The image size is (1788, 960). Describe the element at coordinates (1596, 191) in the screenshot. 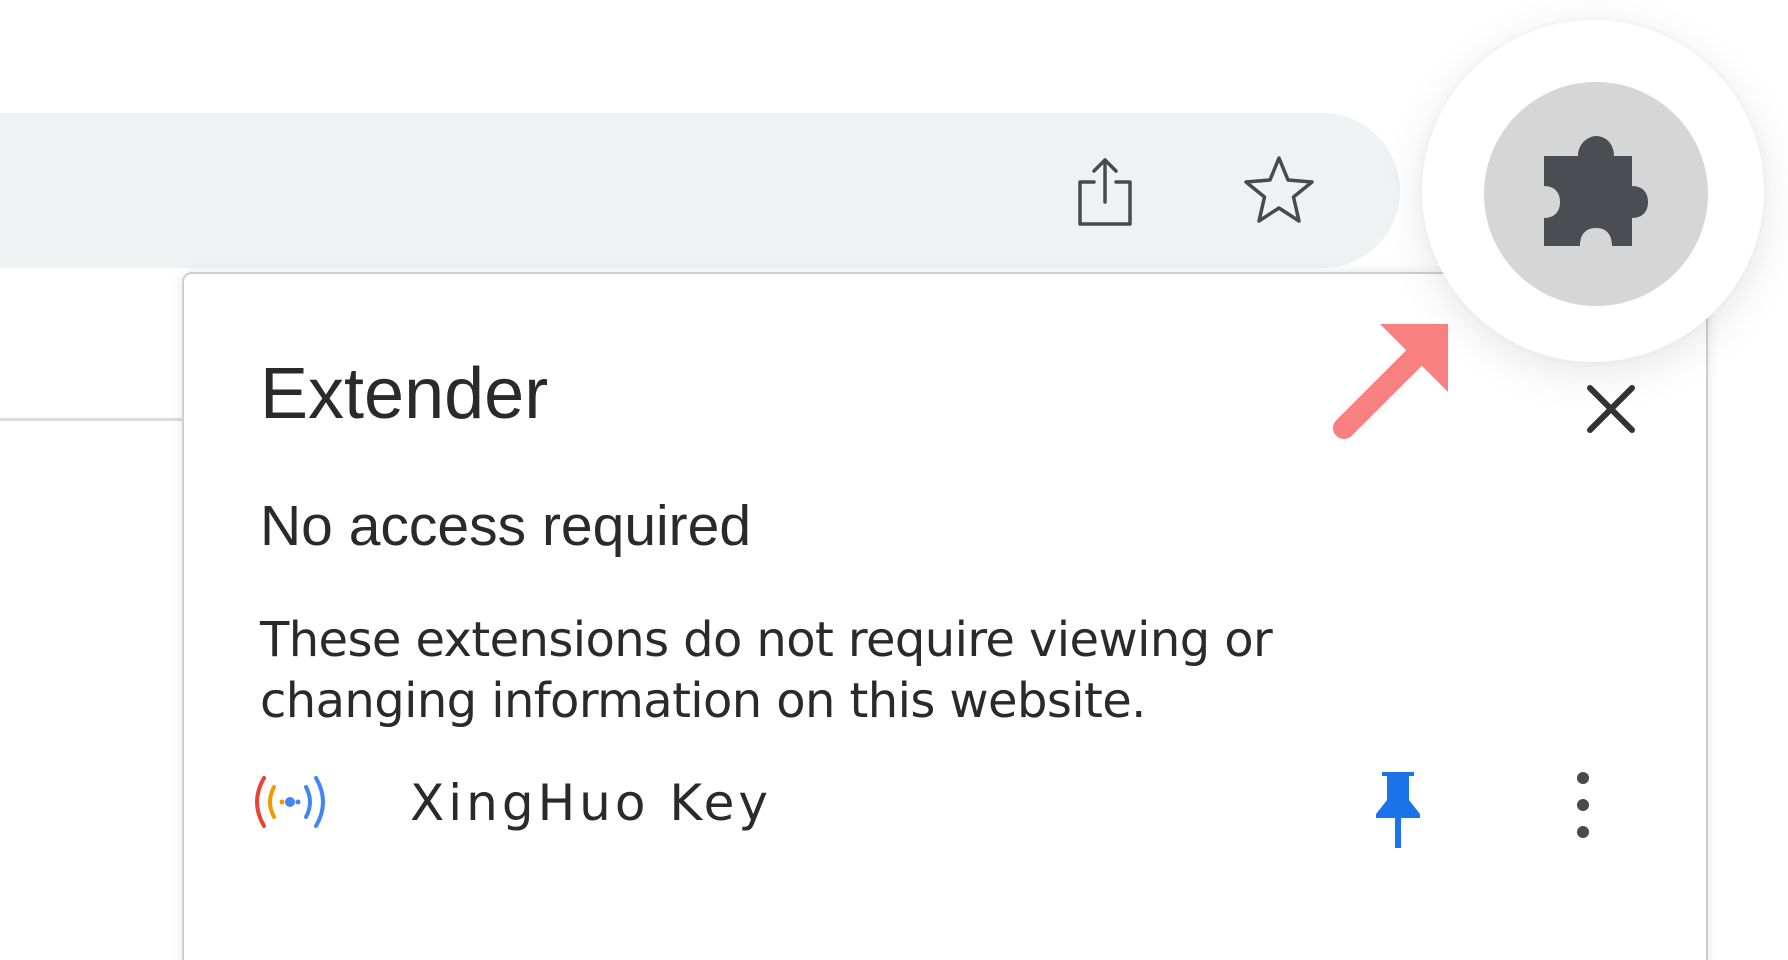

I see `puzzle-icon` at that location.